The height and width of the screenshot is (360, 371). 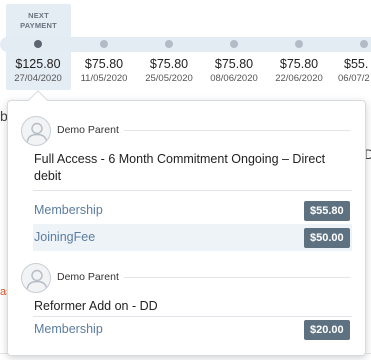 What do you see at coordinates (104, 78) in the screenshot?
I see `payment-date: 11/05/2020` at bounding box center [104, 78].